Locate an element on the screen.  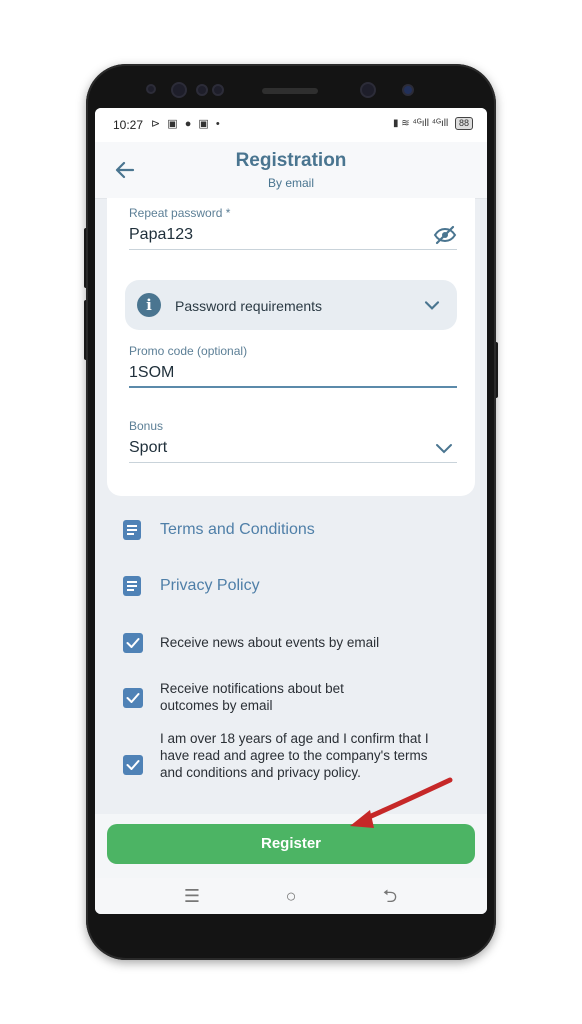
status-bar: 10:27 ⊳ ▣ ● ▣ • ▮ ≋ ⁴ᴳıll ⁴ᴳıll 88 is located at coordinates (291, 125).